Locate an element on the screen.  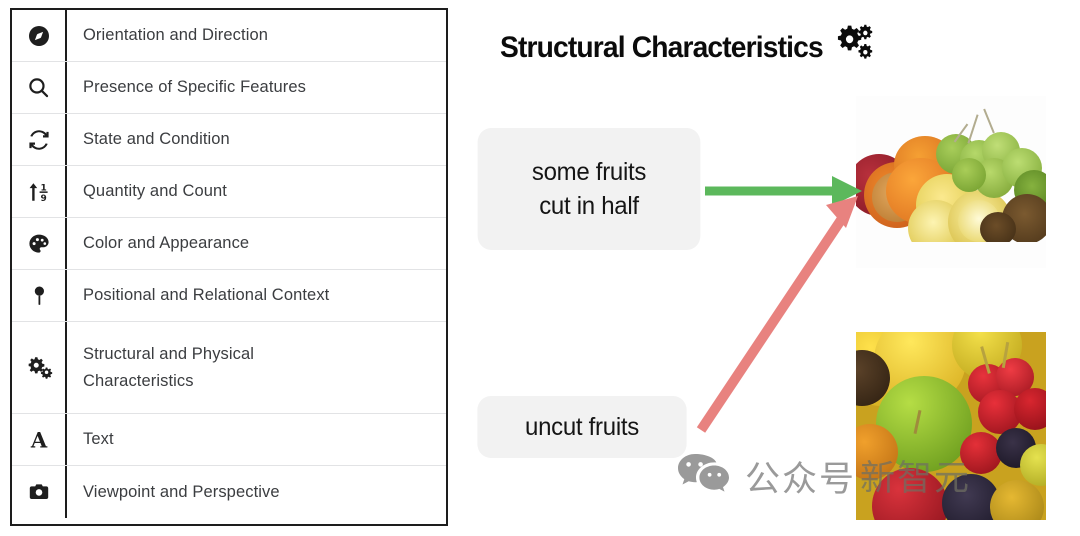
camera-icon is located at coordinates (39, 492).